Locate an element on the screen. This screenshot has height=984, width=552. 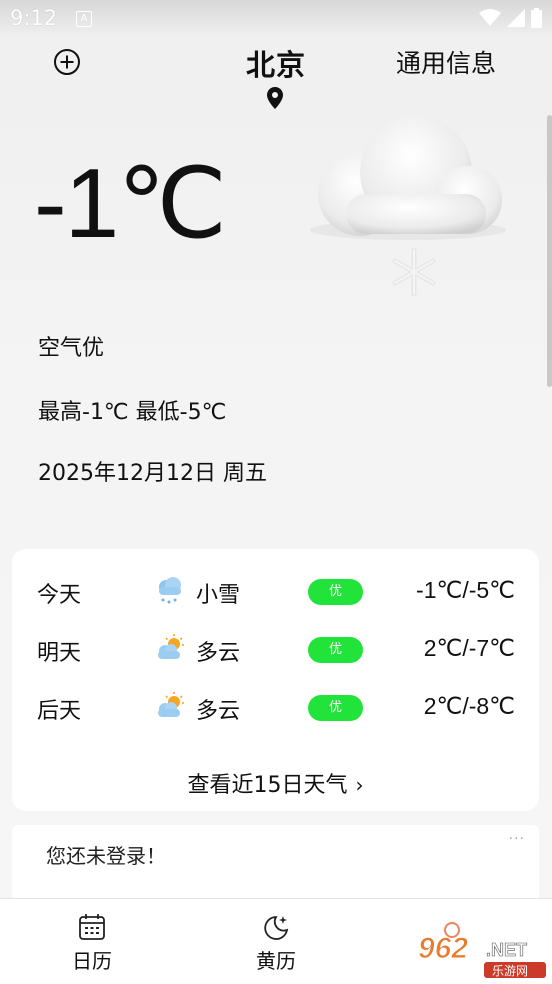
forecast-condition: 小雪 is located at coordinates (218, 595).